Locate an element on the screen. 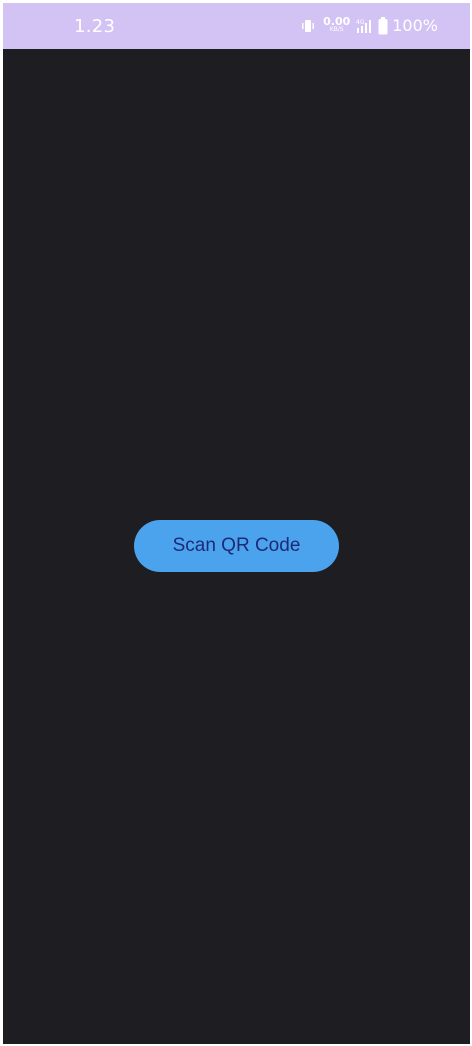 The image size is (472, 1046). network-speed-unit: KB/S is located at coordinates (336, 29).